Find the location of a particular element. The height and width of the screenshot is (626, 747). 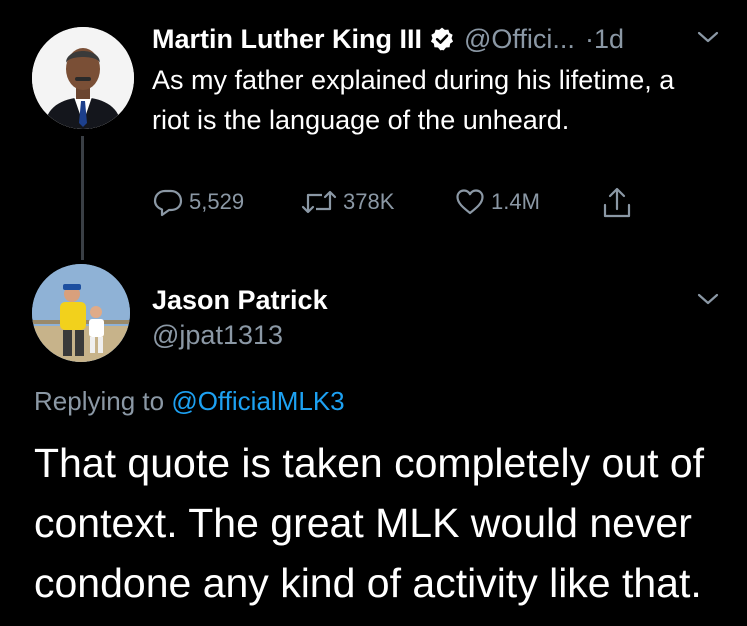

replying-to-label: Replying to is located at coordinates (99, 401).